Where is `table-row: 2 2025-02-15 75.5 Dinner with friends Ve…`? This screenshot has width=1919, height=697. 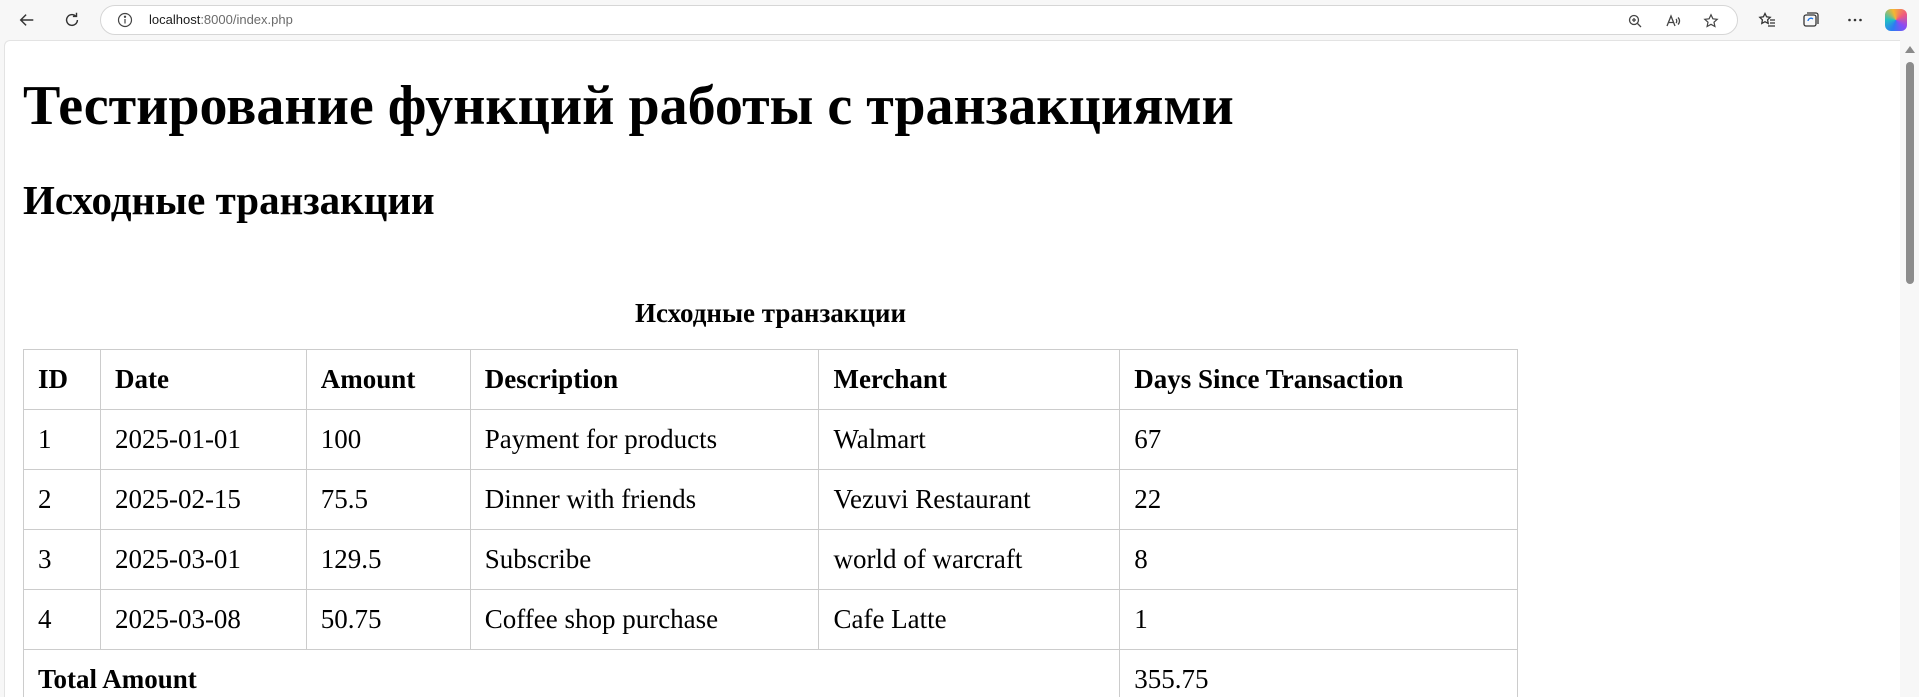
table-row: 2 2025-02-15 75.5 Dinner with friends Ve… is located at coordinates (770, 499).